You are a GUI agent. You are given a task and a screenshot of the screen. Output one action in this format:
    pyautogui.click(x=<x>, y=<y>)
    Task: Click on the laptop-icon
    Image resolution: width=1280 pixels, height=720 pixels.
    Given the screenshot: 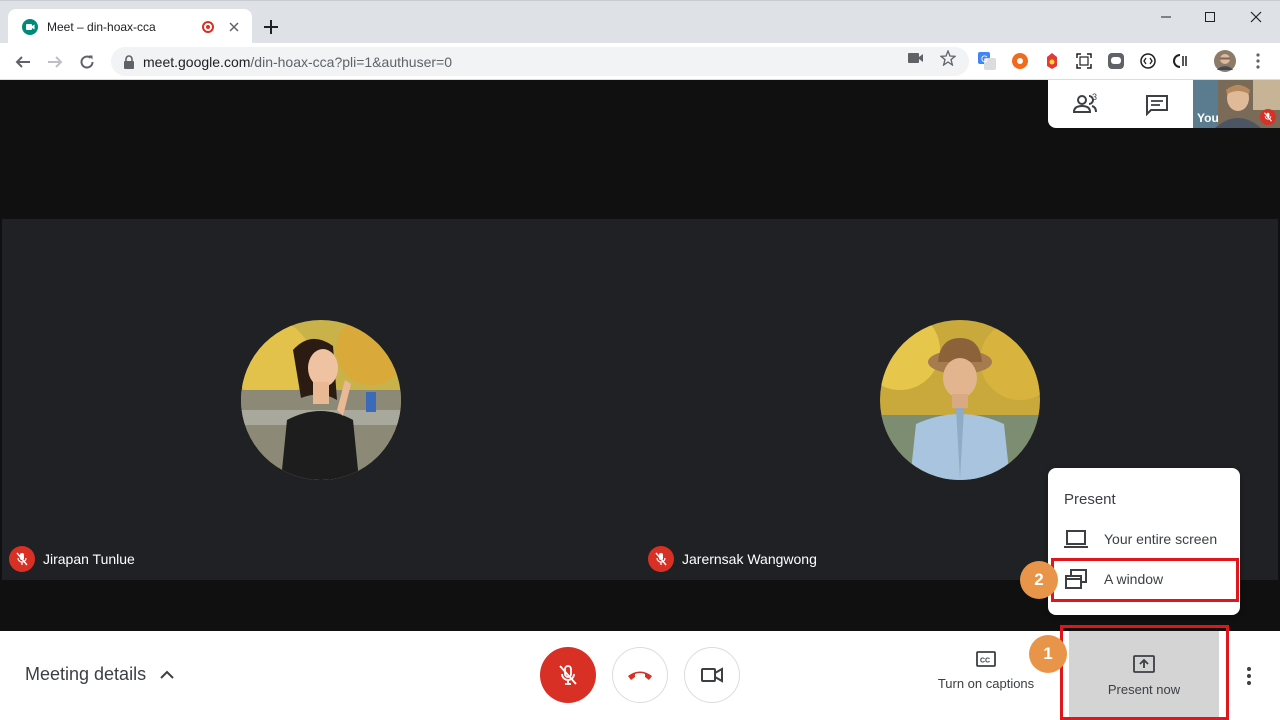 What is the action you would take?
    pyautogui.click(x=1076, y=539)
    